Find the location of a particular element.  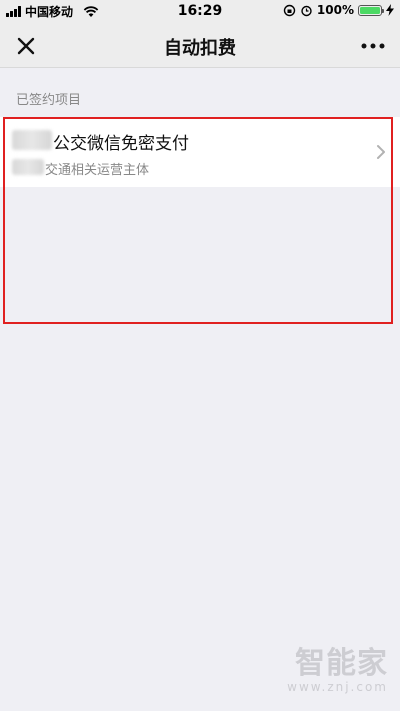

charging-icon is located at coordinates (390, 10).